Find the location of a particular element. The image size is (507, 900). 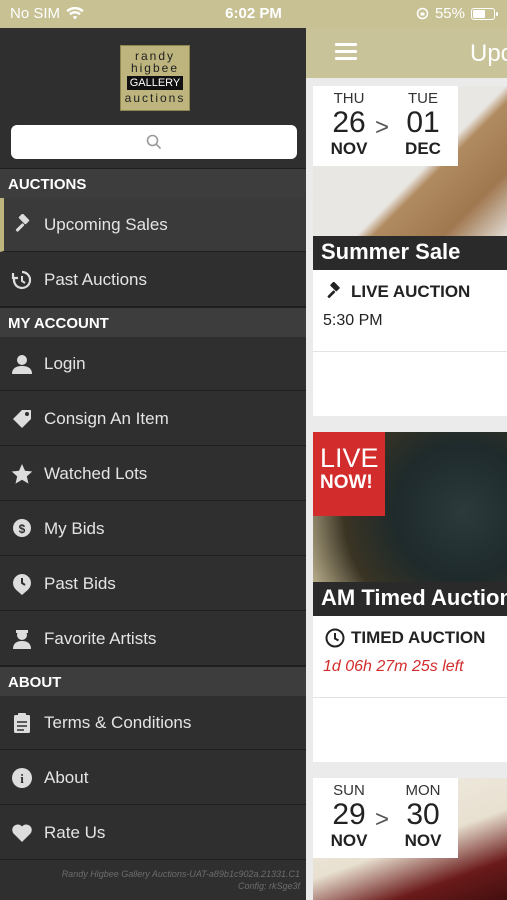

menu-label: Consign An Item is located at coordinates (106, 418).